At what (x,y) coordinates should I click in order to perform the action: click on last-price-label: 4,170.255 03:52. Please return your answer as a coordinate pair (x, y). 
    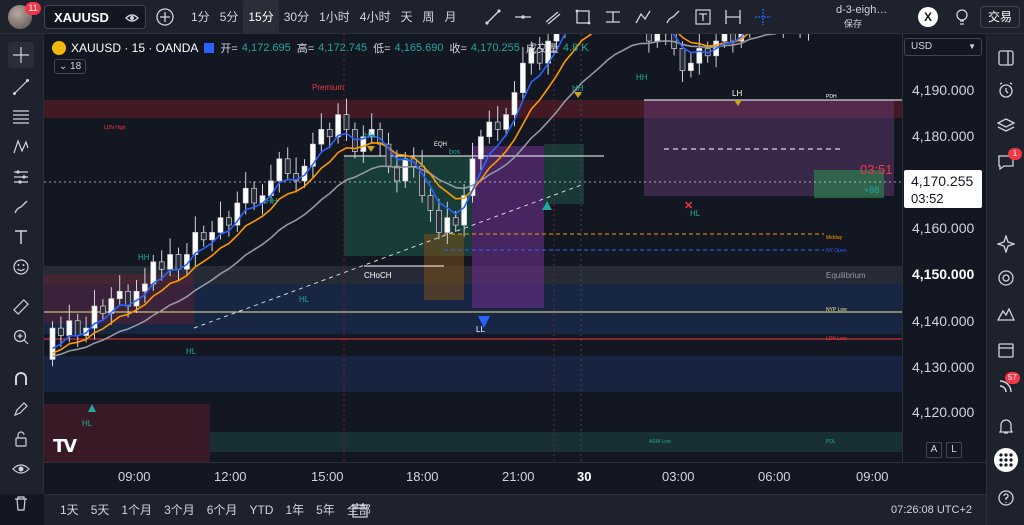
    Looking at the image, I should click on (943, 189).